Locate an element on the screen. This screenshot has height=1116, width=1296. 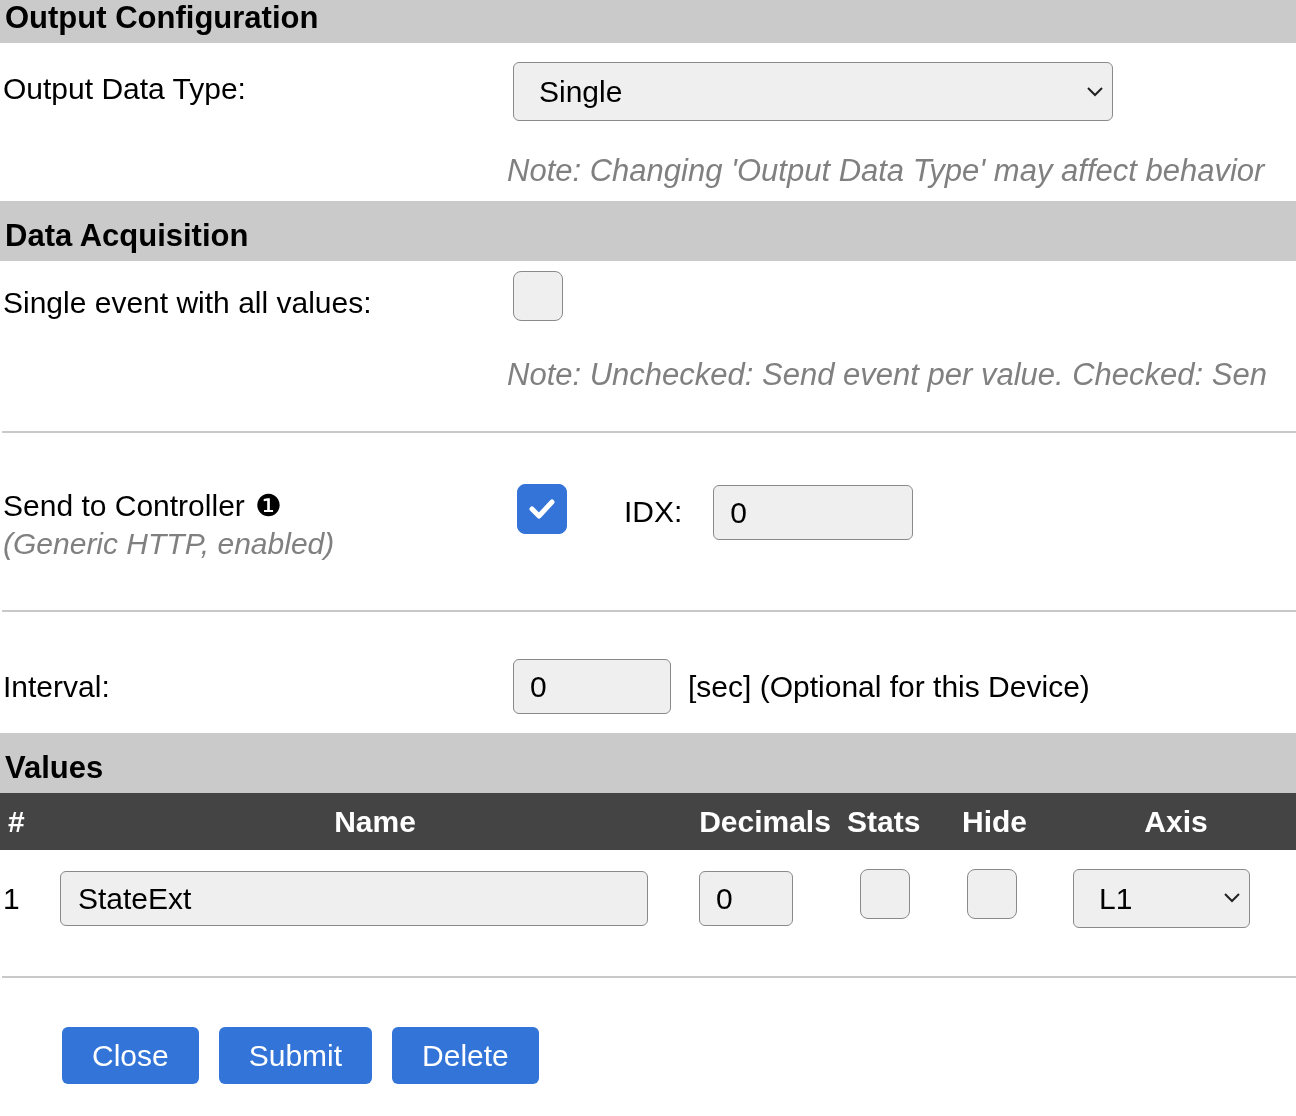
axis-select: L1 is located at coordinates (1161, 898).